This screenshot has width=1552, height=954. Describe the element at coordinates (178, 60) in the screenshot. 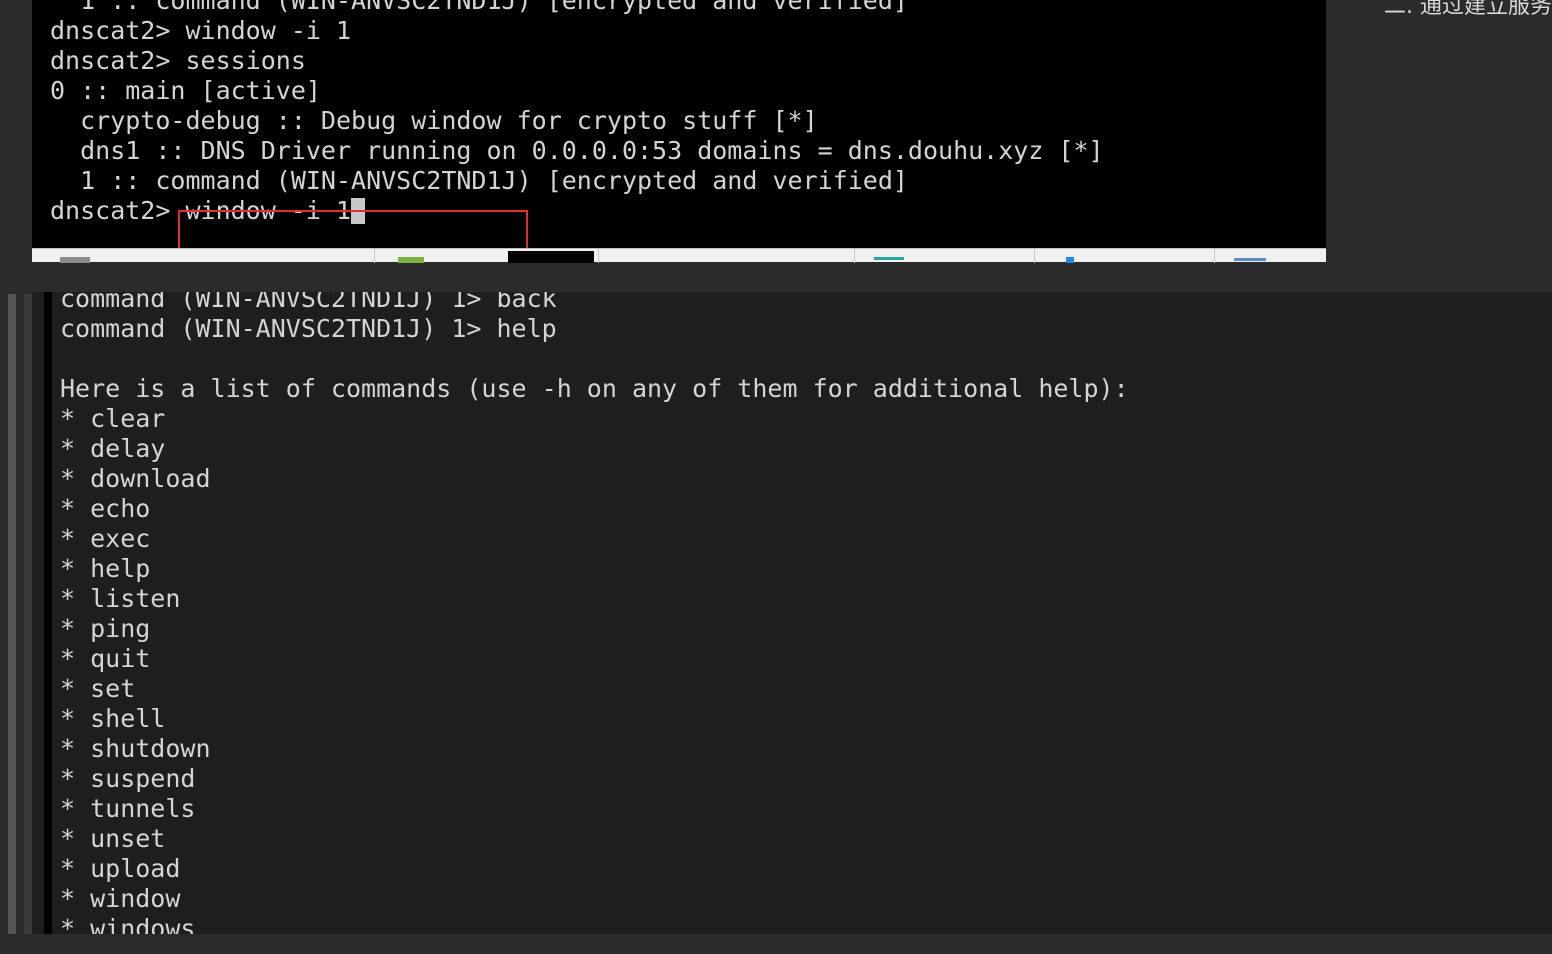

I see `terminal-line: dnscat2> sessions` at that location.